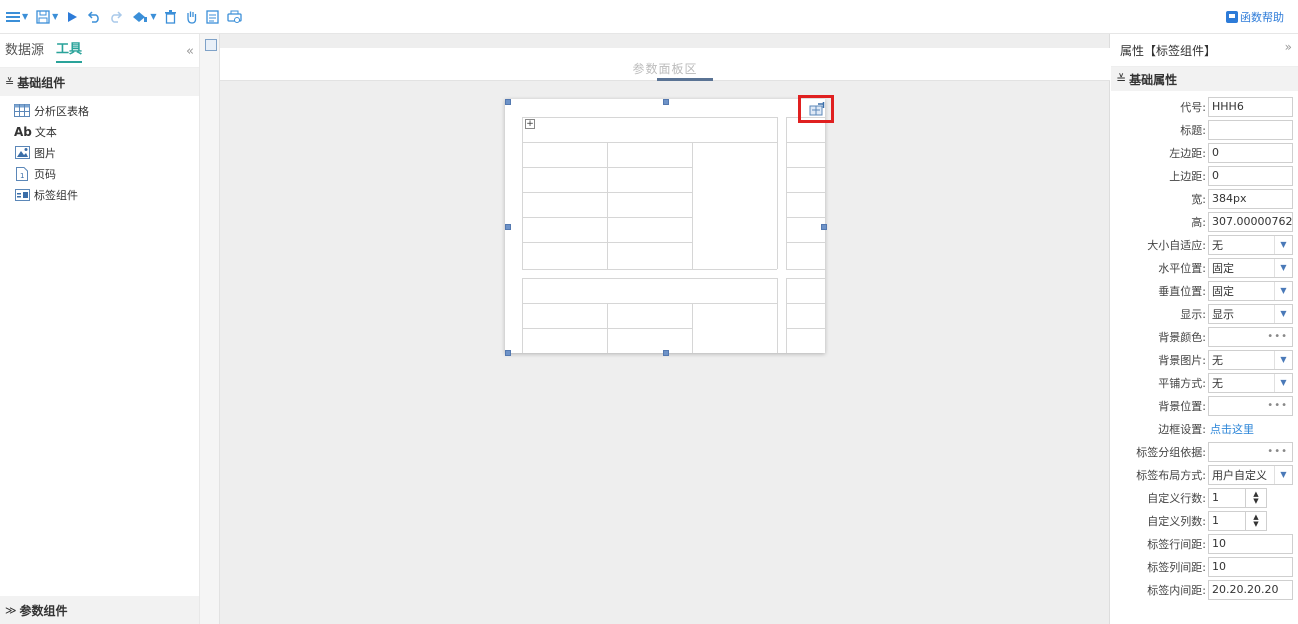  What do you see at coordinates (211, 45) in the screenshot?
I see `layout-toggle-icon` at bounding box center [211, 45].